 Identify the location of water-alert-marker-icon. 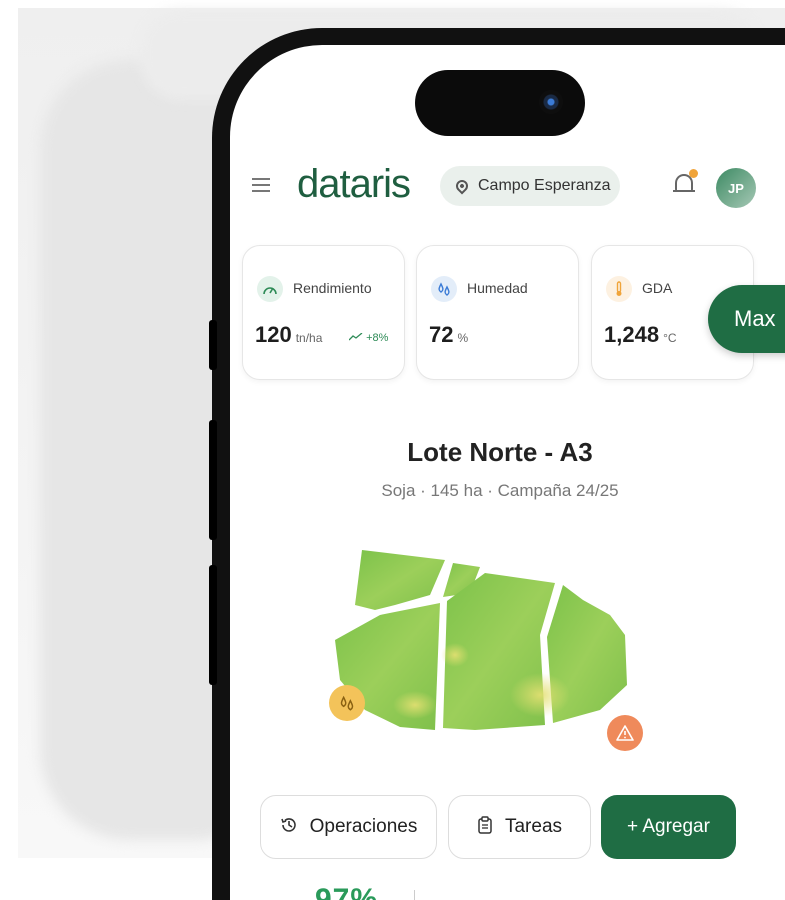
(347, 703).